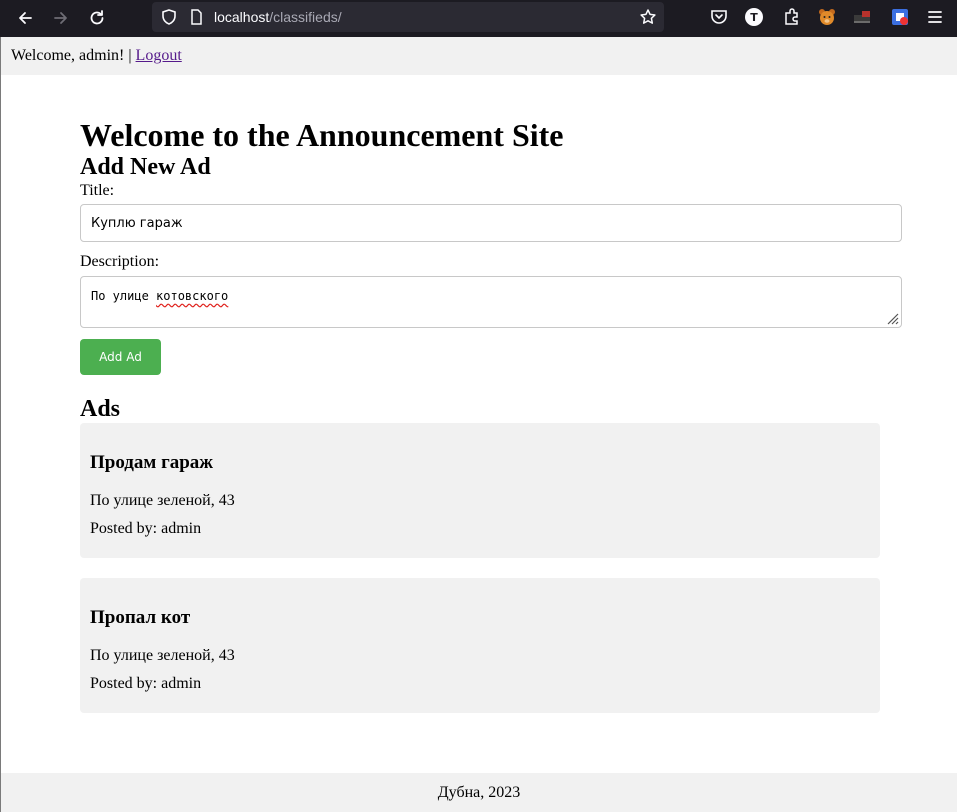 This screenshot has height=812, width=957. What do you see at coordinates (827, 17) in the screenshot?
I see `bear-extension-icon` at bounding box center [827, 17].